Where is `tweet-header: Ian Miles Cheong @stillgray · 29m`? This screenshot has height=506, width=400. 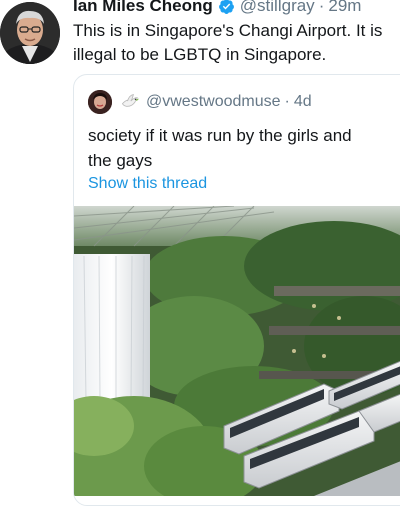 tweet-header: Ian Miles Cheong @stillgray · 29m is located at coordinates (217, 9).